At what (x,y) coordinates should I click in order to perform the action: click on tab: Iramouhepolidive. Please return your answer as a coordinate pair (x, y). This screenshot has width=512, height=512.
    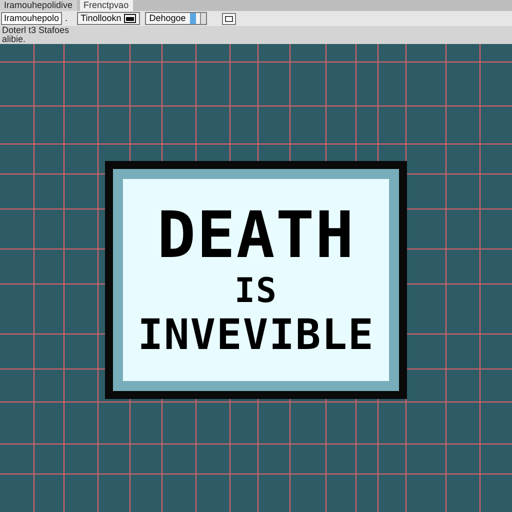
    Looking at the image, I should click on (38, 5).